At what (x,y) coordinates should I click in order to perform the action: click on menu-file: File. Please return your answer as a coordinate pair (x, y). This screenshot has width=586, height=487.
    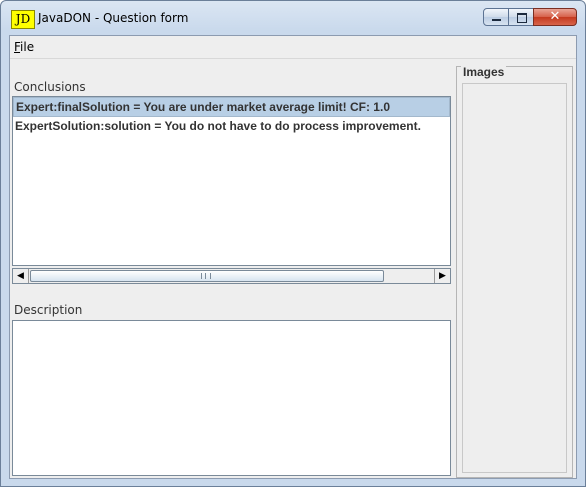
    Looking at the image, I should click on (24, 47).